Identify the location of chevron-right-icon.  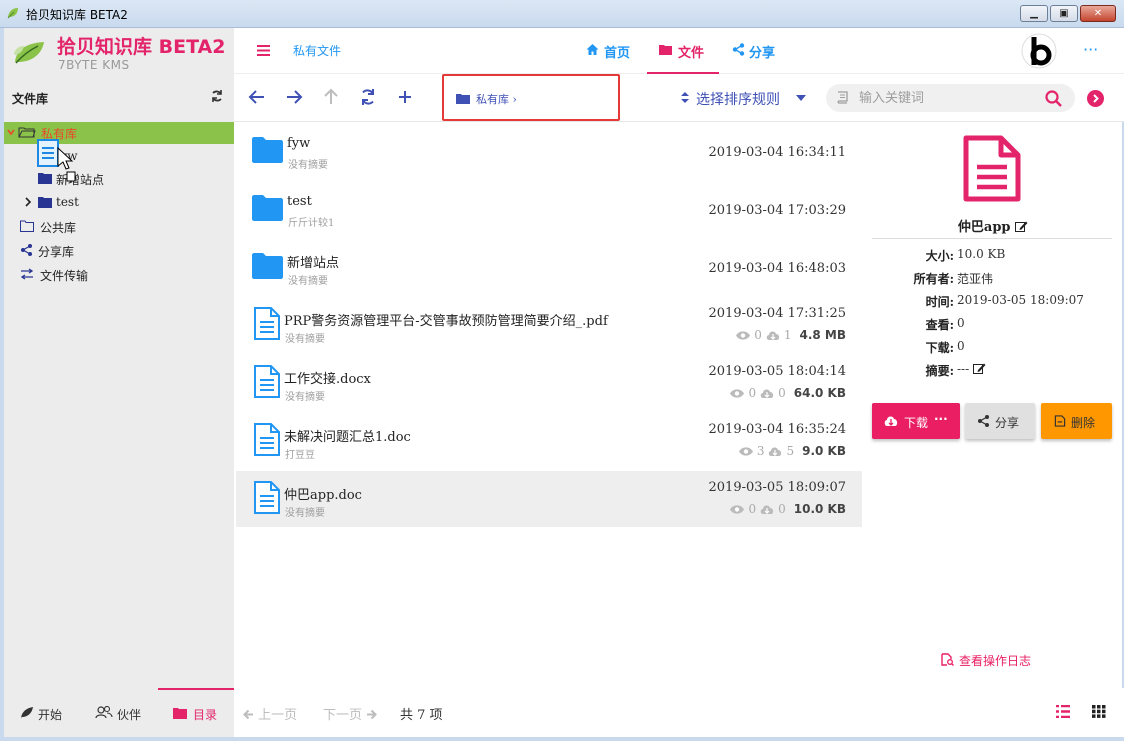
(28, 202).